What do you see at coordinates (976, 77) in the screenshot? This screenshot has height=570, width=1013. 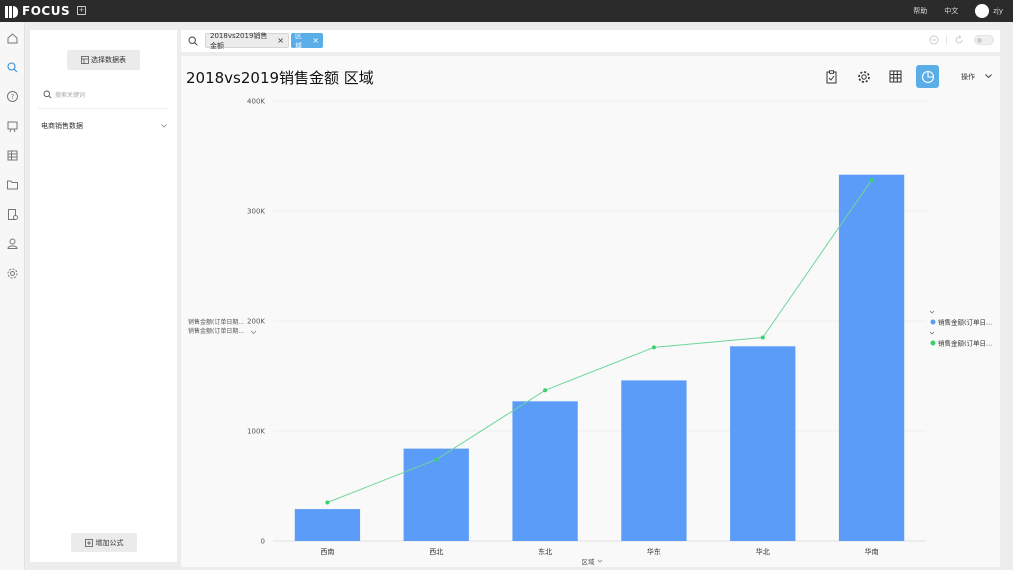 I see `operations-menu: 操作` at bounding box center [976, 77].